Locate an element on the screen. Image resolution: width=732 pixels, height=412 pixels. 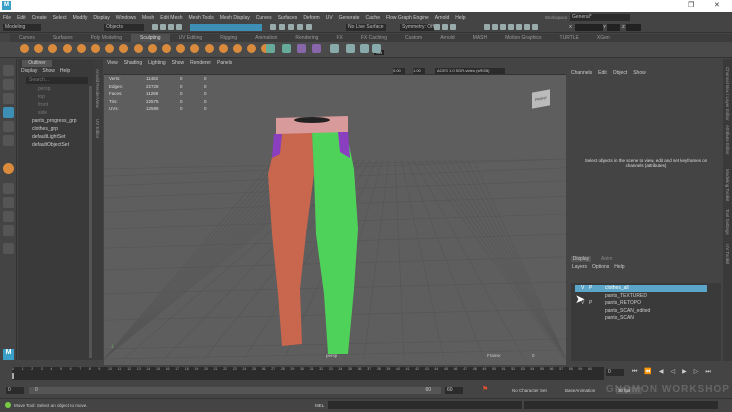
tab-channel-box: Channel Box / Layer Editor is located at coordinates (727, 94).